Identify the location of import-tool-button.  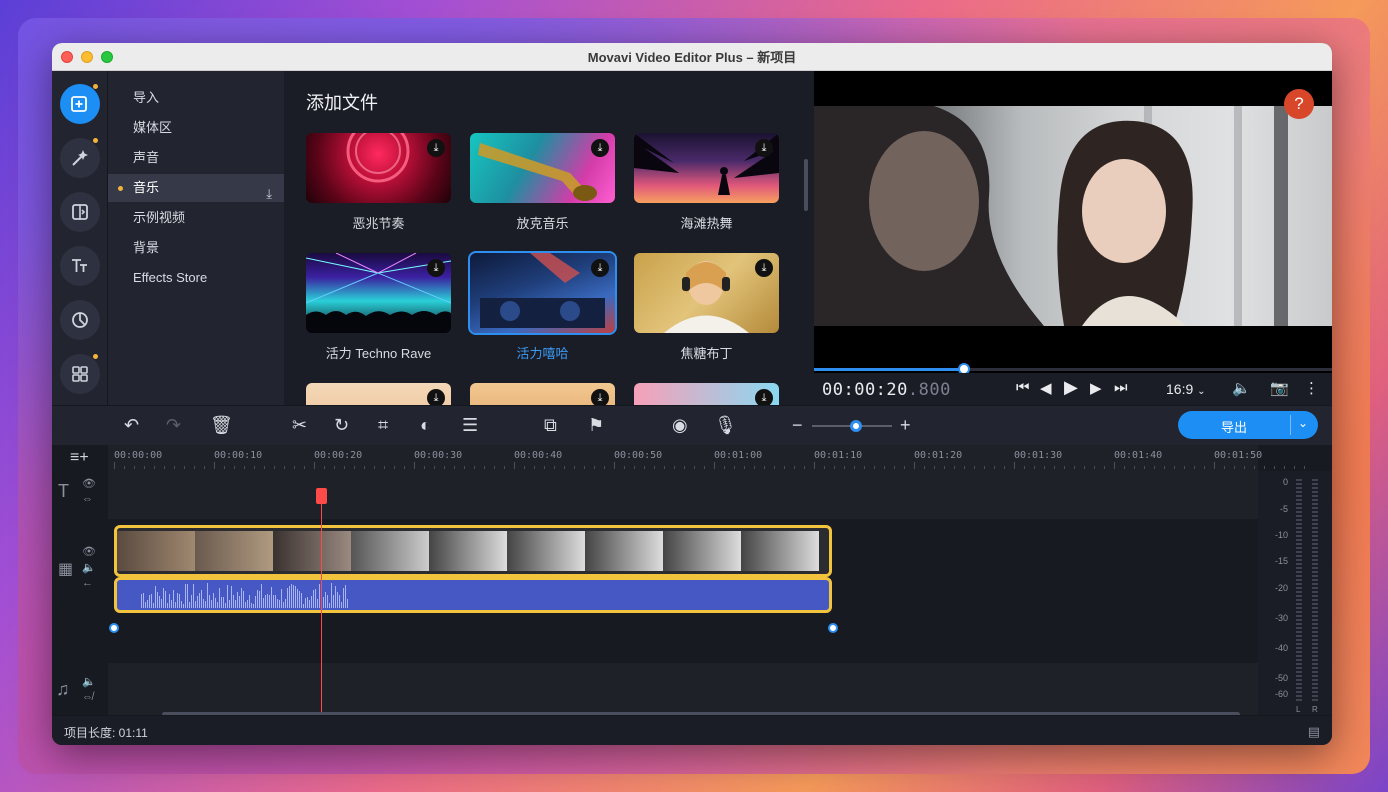
(80, 104).